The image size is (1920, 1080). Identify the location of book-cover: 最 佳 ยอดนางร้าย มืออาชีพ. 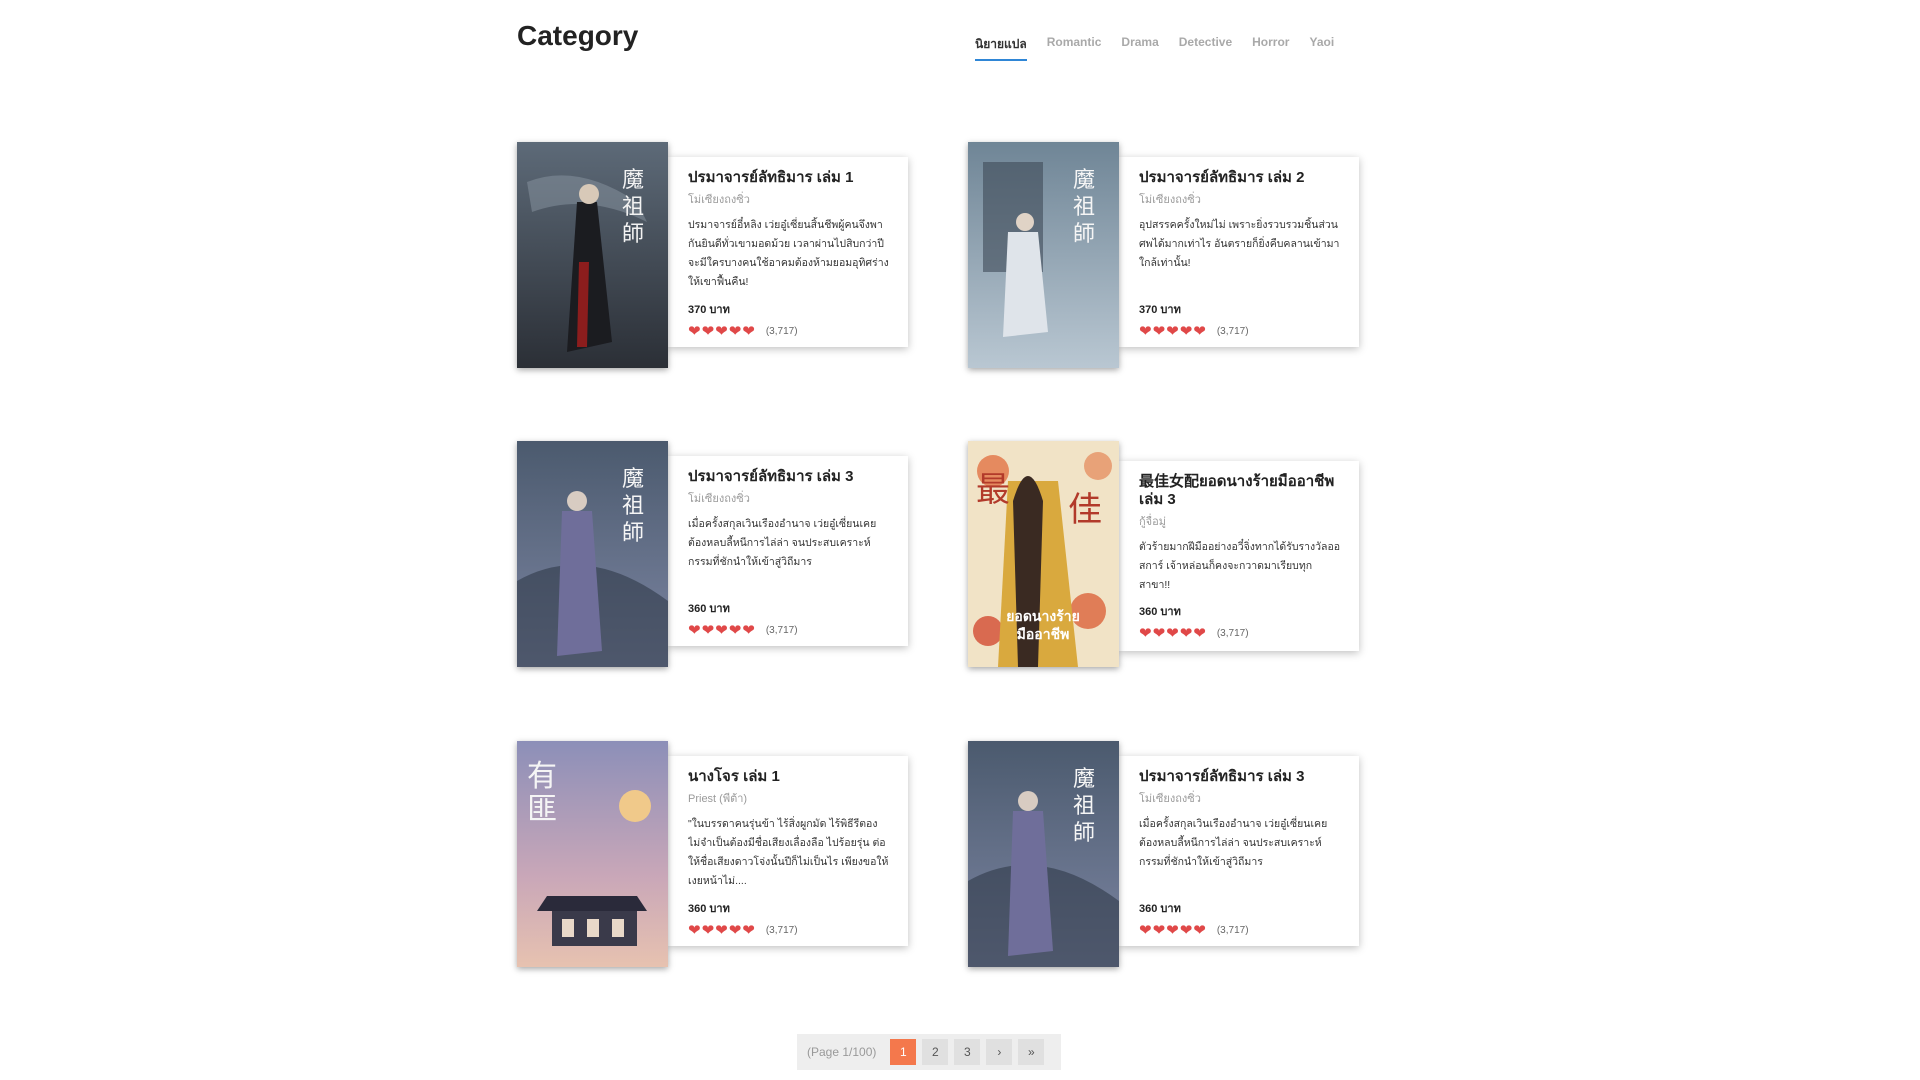
(1043, 554).